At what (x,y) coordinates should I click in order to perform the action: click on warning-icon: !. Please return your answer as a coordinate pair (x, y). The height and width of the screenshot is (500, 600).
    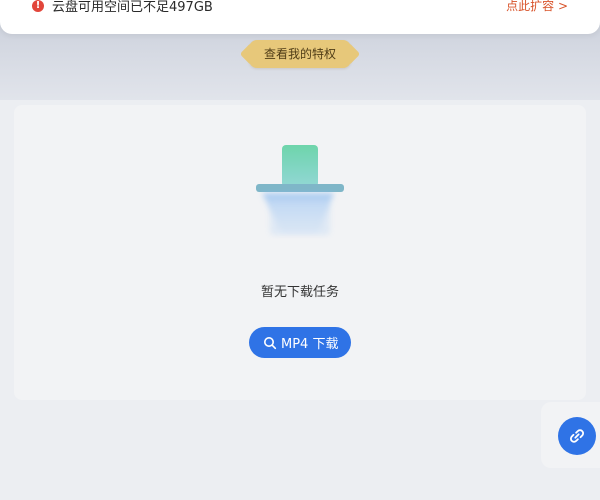
    Looking at the image, I should click on (38, 6).